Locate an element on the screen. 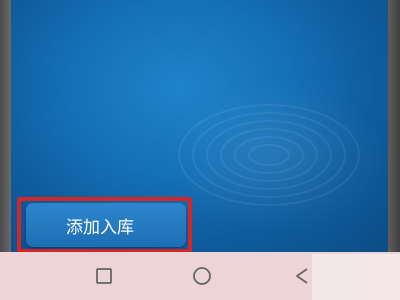 Image resolution: width=400 pixels, height=300 pixels. left-bezel is located at coordinates (5, 126).